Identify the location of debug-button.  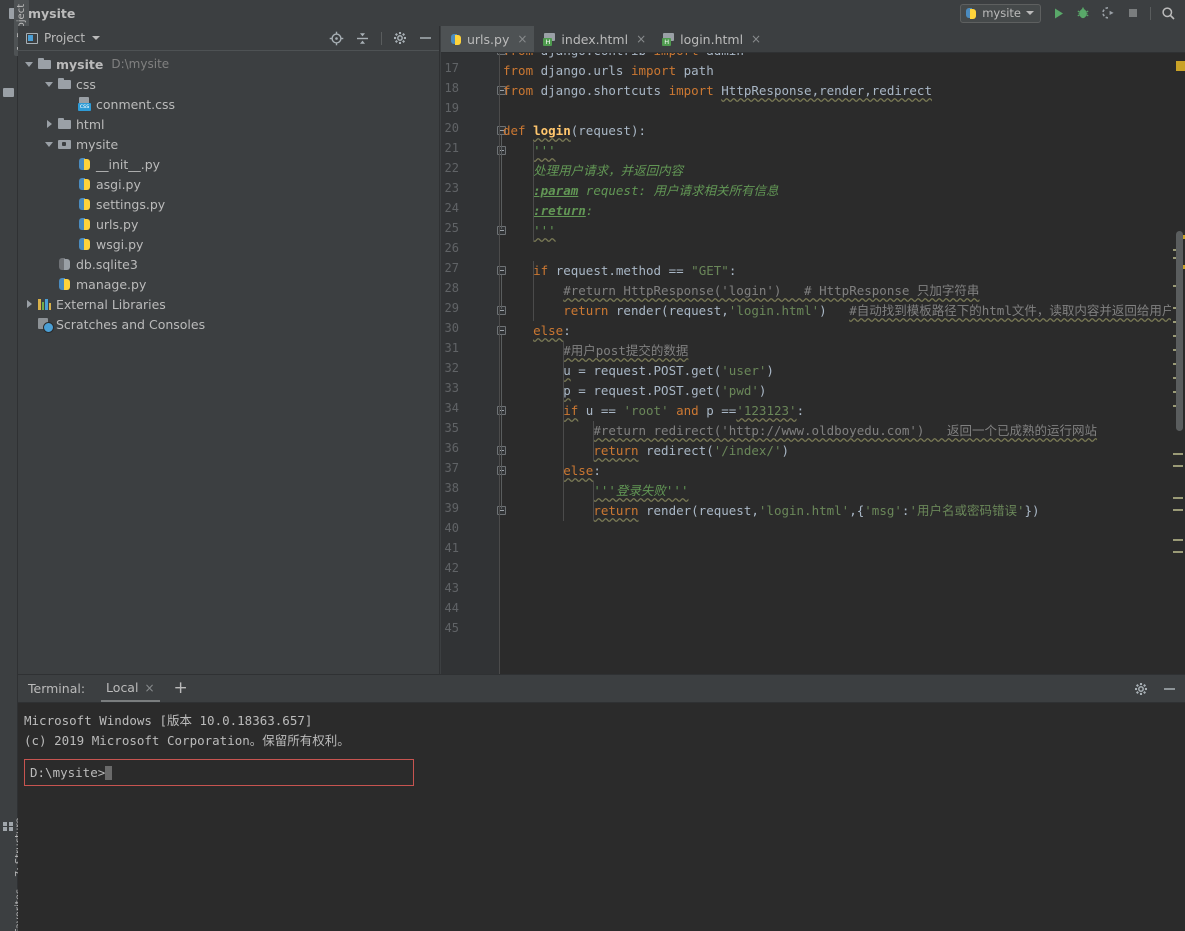
(1083, 13).